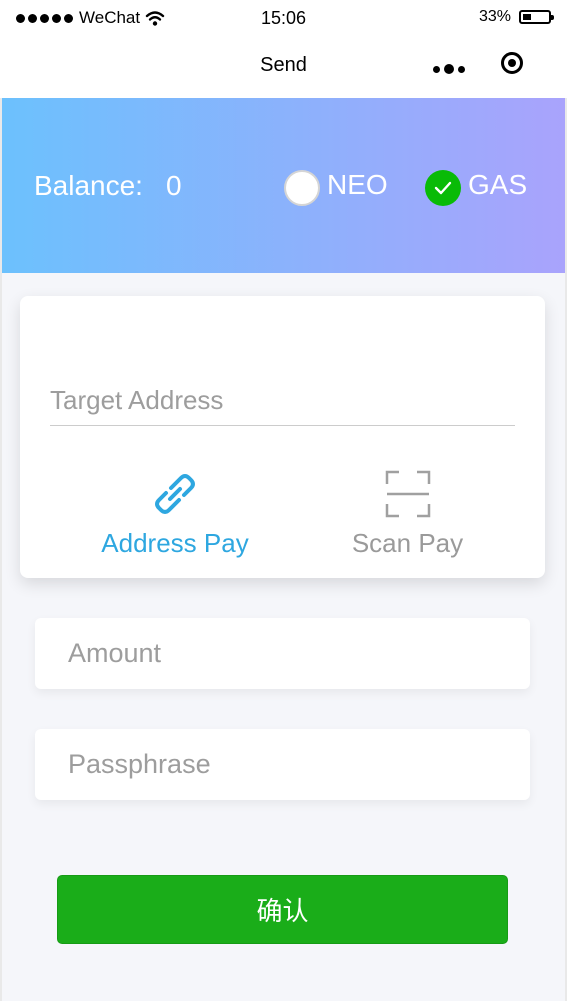  I want to click on neo-radio, so click(302, 188).